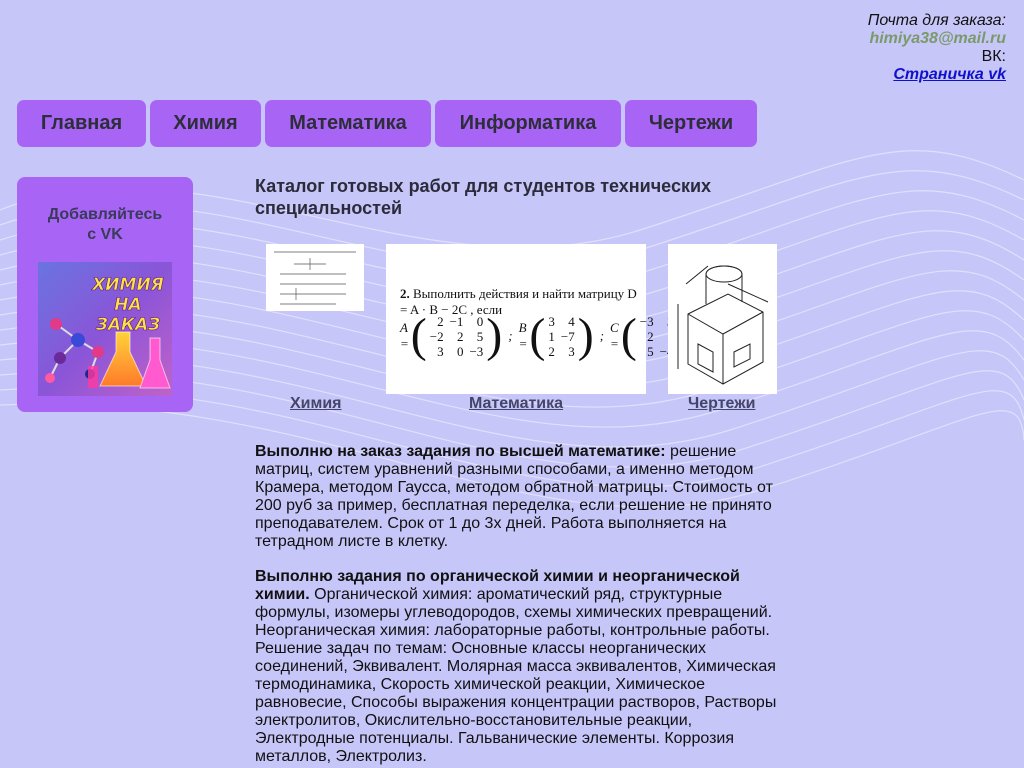 The height and width of the screenshot is (768, 1024). I want to click on nav-chemistry: Химия, so click(205, 123).